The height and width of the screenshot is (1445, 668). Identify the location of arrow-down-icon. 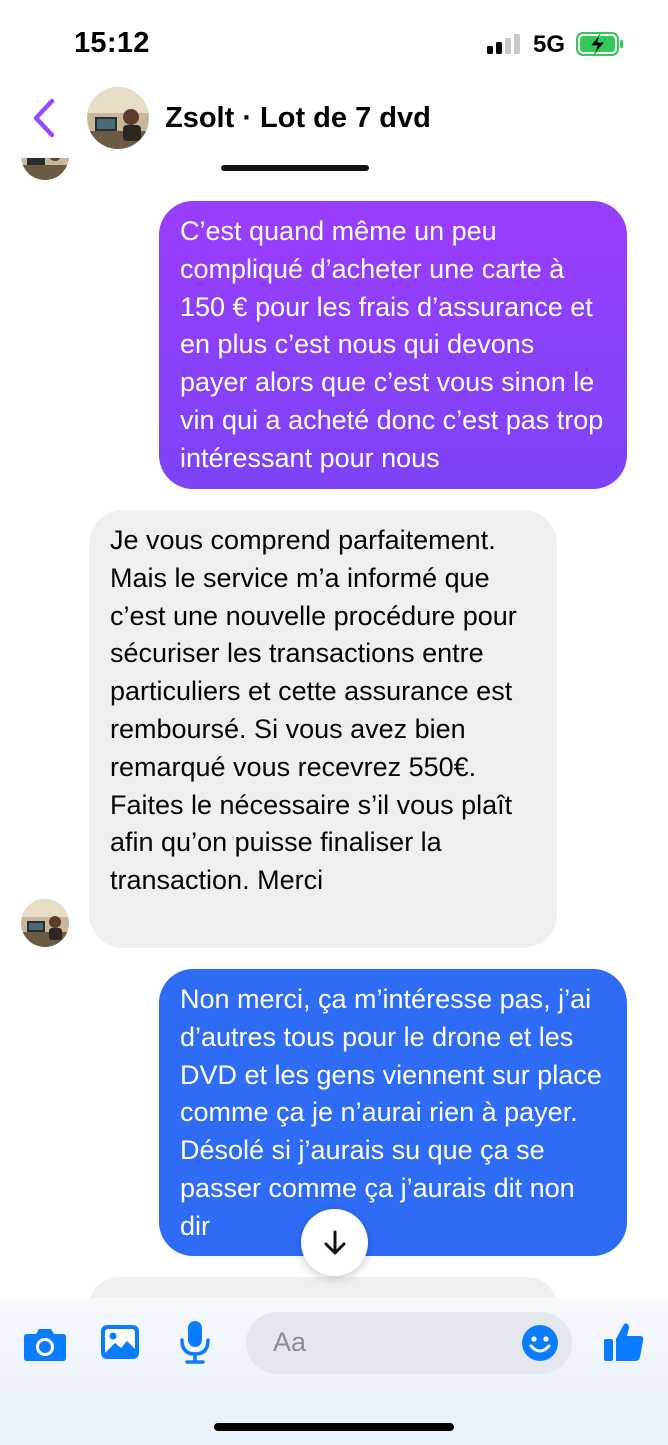
(334, 1242).